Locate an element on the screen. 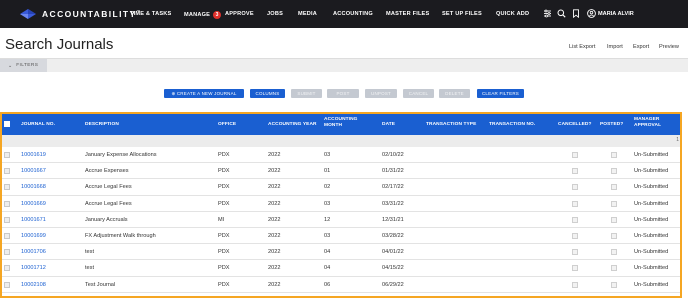 Image resolution: width=688 pixels, height=300 pixels. nav-item-manage: MANAGE 3 is located at coordinates (203, 15).